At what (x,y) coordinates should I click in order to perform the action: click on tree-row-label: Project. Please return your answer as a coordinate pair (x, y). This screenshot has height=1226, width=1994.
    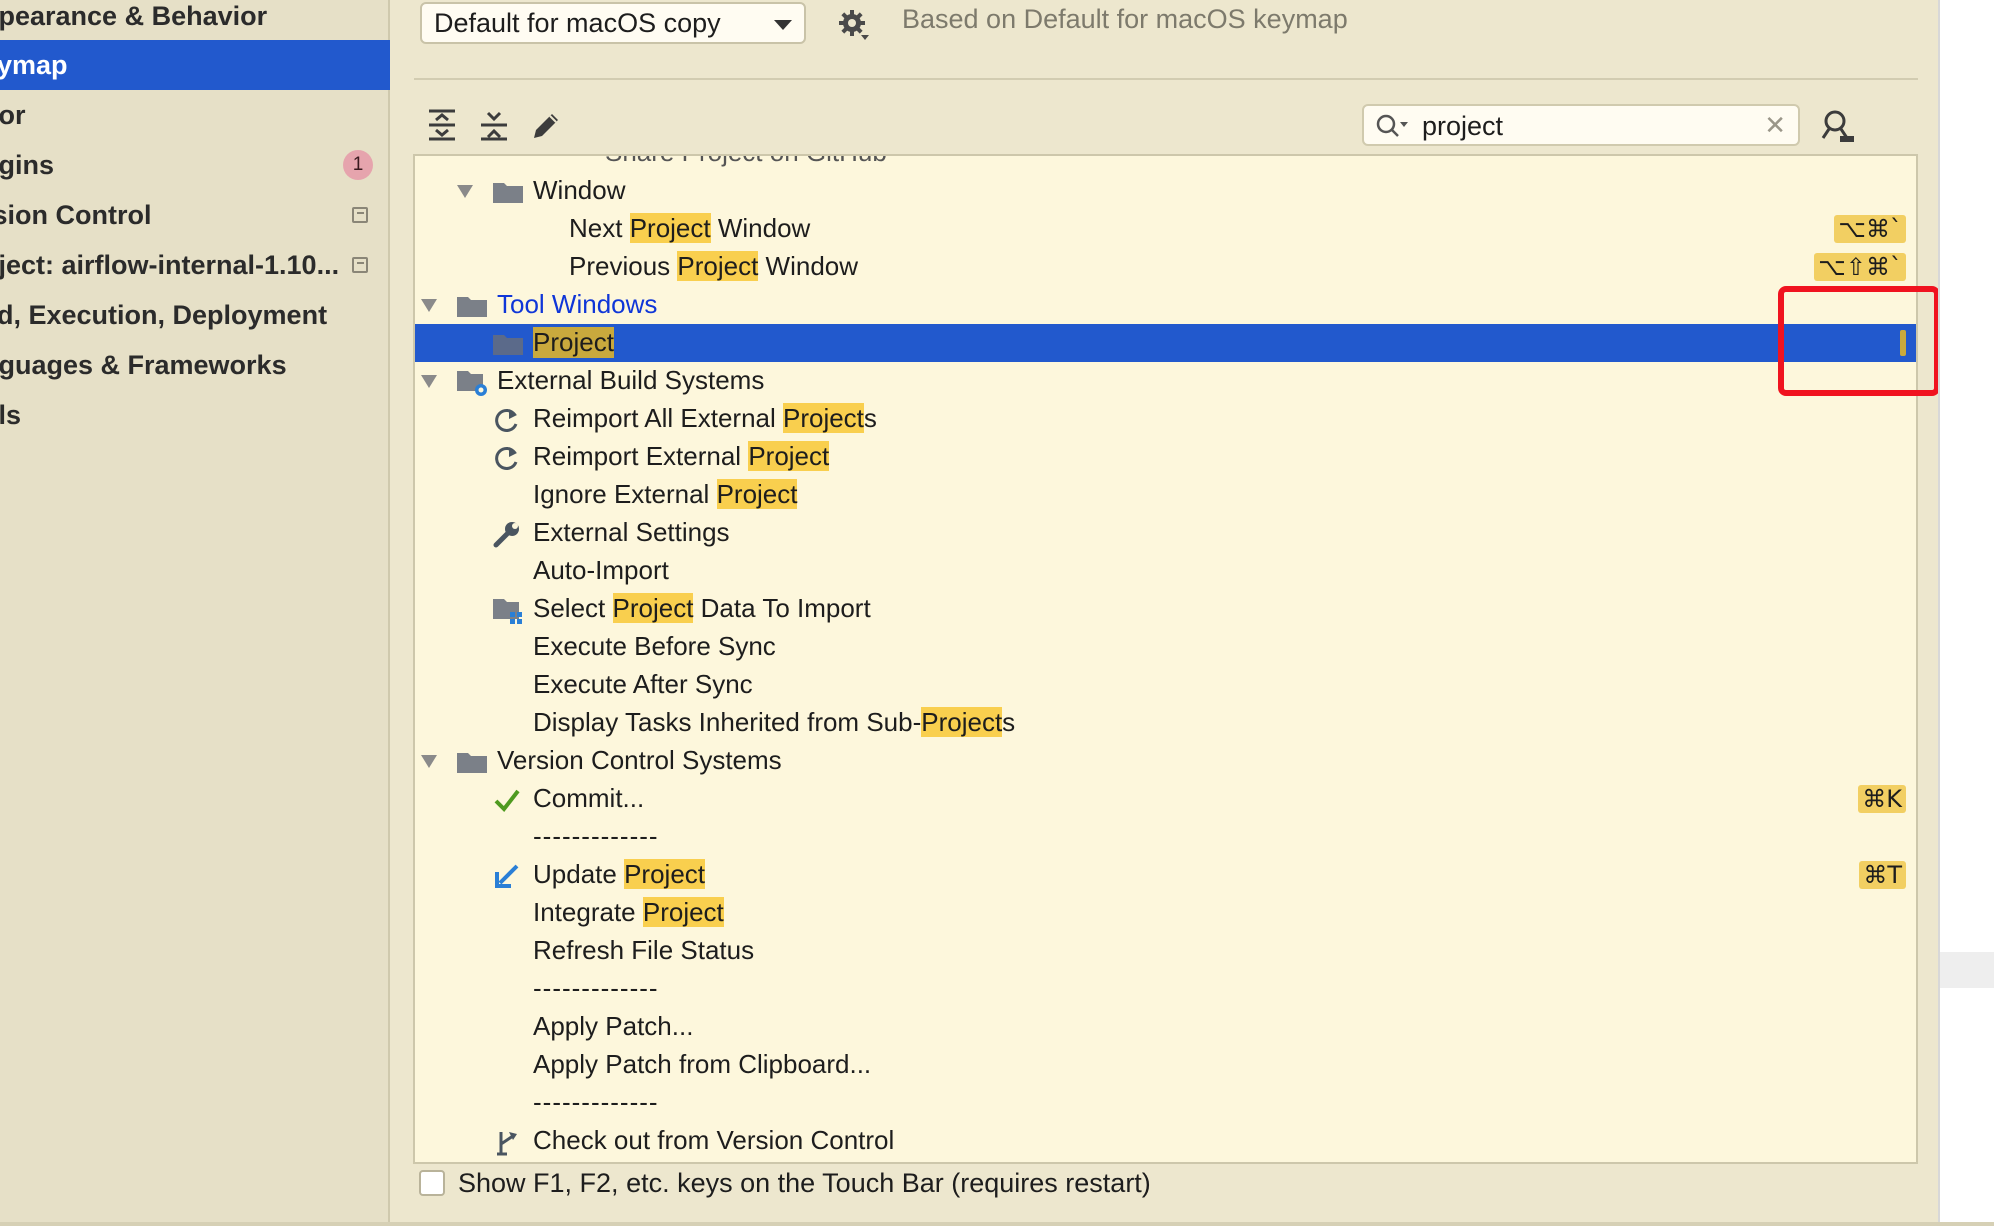
    Looking at the image, I should click on (573, 342).